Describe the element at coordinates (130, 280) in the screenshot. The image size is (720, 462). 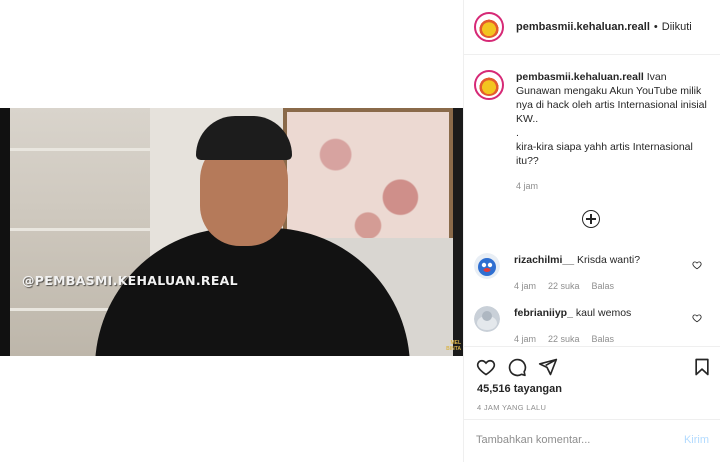
I see `video-watermark: @PEMBASMI.KEHALUAN.REAL` at that location.